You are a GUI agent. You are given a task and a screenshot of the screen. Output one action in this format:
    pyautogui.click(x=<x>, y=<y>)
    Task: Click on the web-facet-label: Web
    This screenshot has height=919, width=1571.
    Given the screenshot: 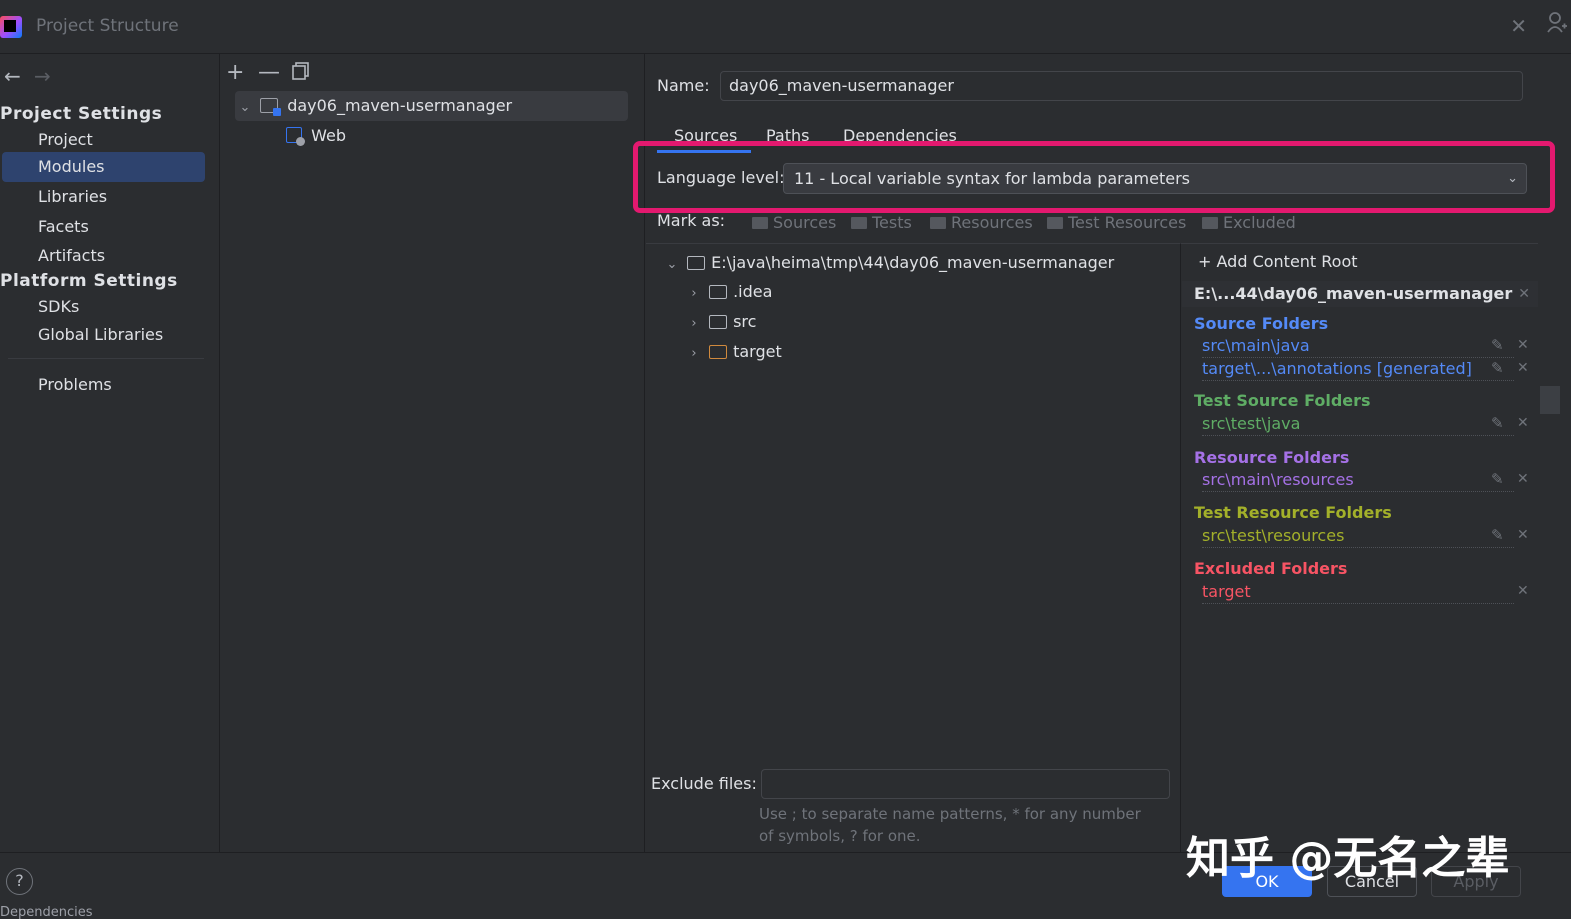 What is the action you would take?
    pyautogui.click(x=328, y=135)
    